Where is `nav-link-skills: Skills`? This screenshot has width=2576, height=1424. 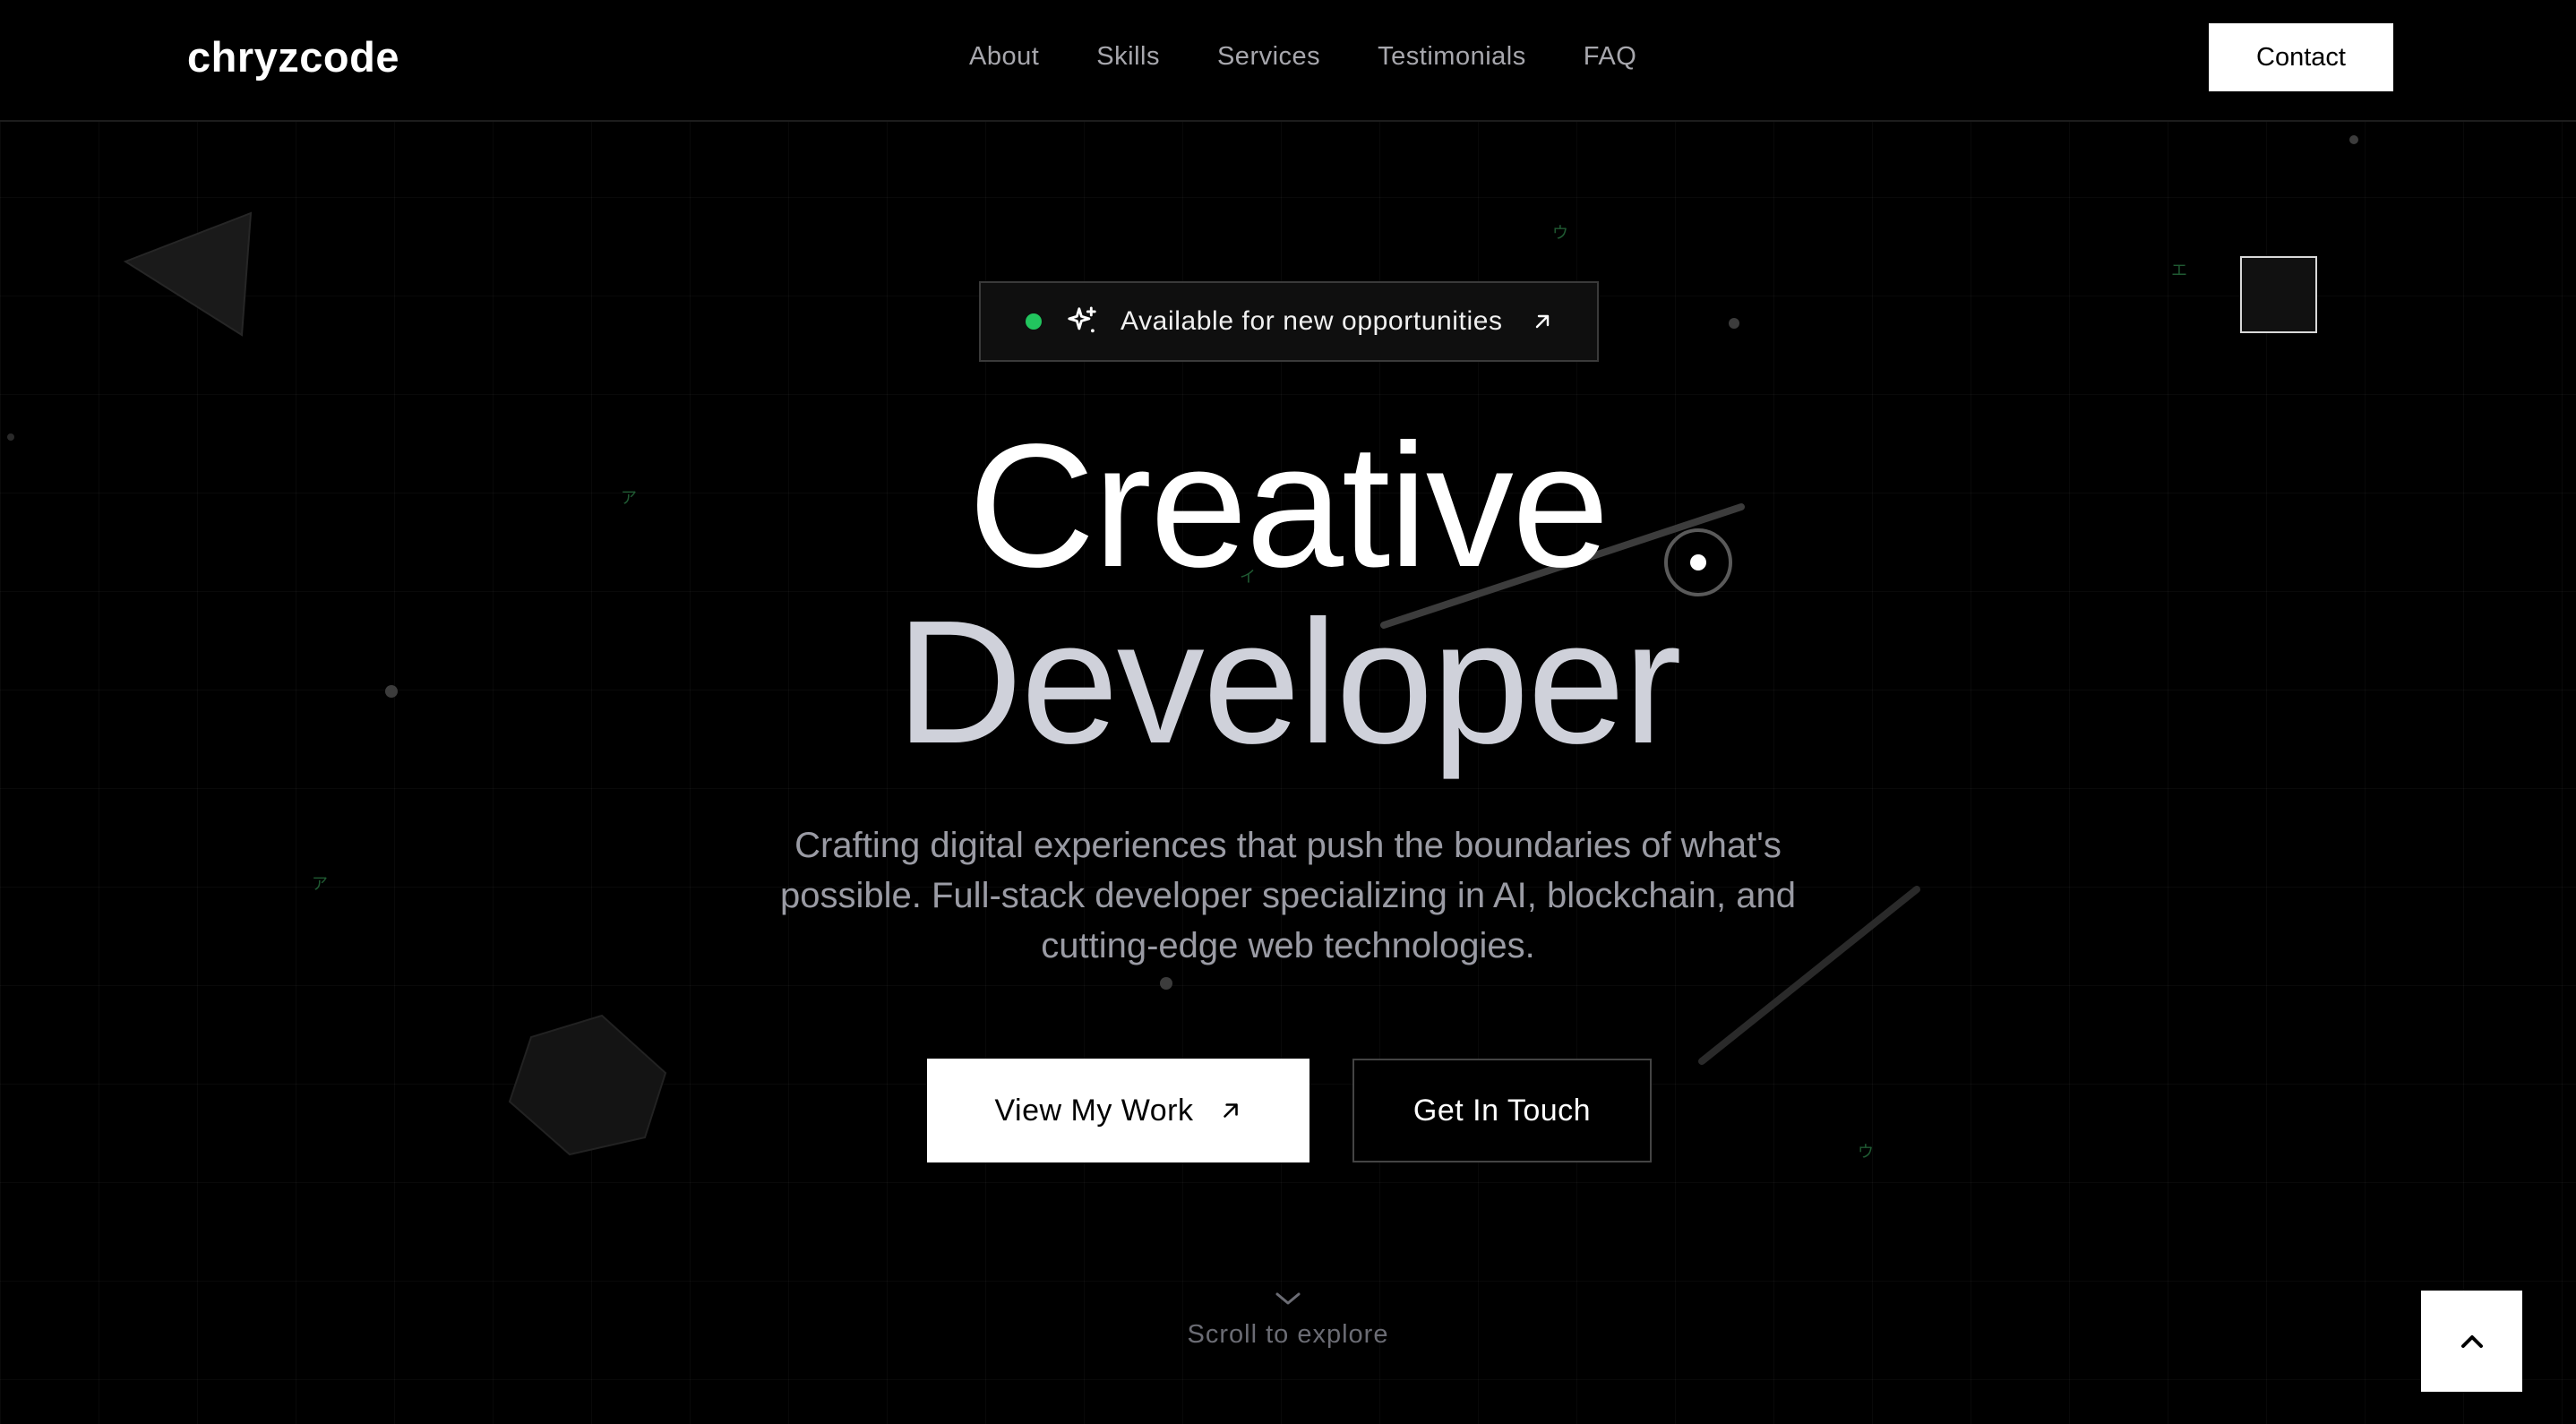
nav-link-skills: Skills is located at coordinates (1128, 57).